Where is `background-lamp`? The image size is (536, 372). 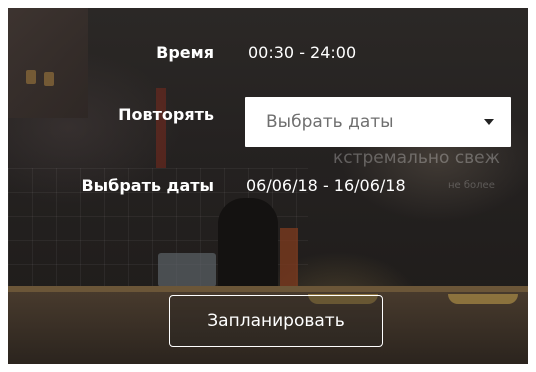 background-lamp is located at coordinates (483, 299).